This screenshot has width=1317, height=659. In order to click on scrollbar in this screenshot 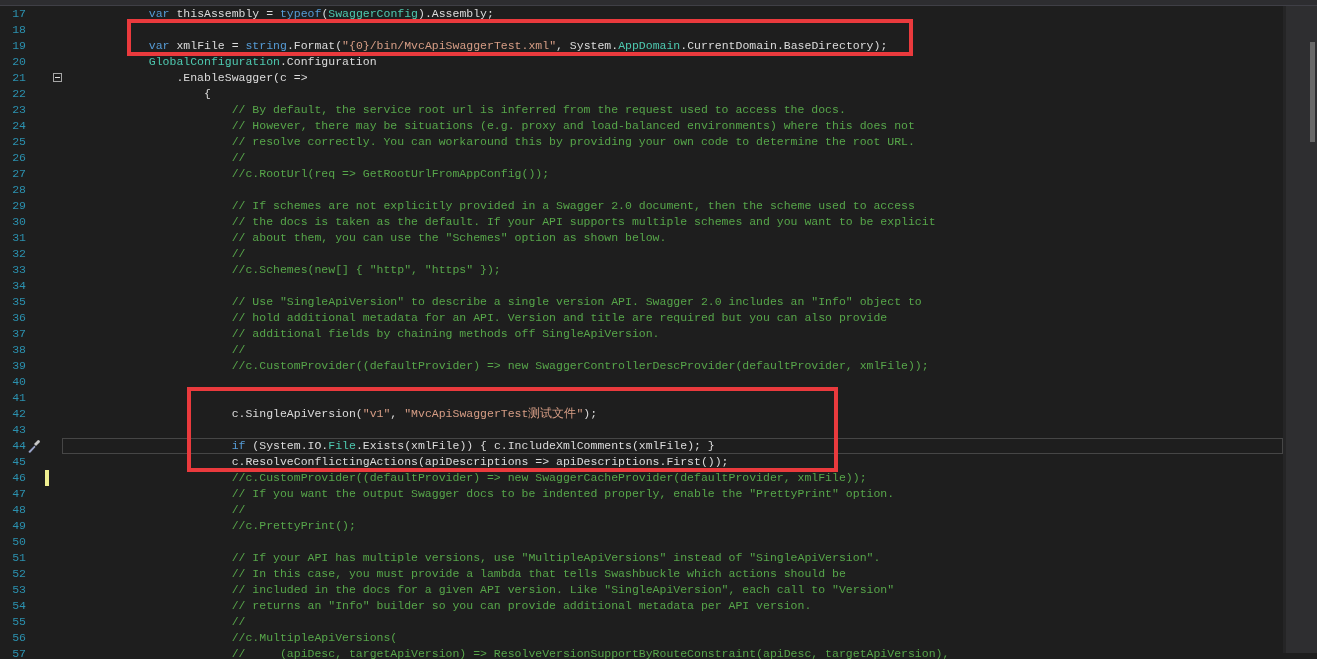, I will do `click(1300, 329)`.